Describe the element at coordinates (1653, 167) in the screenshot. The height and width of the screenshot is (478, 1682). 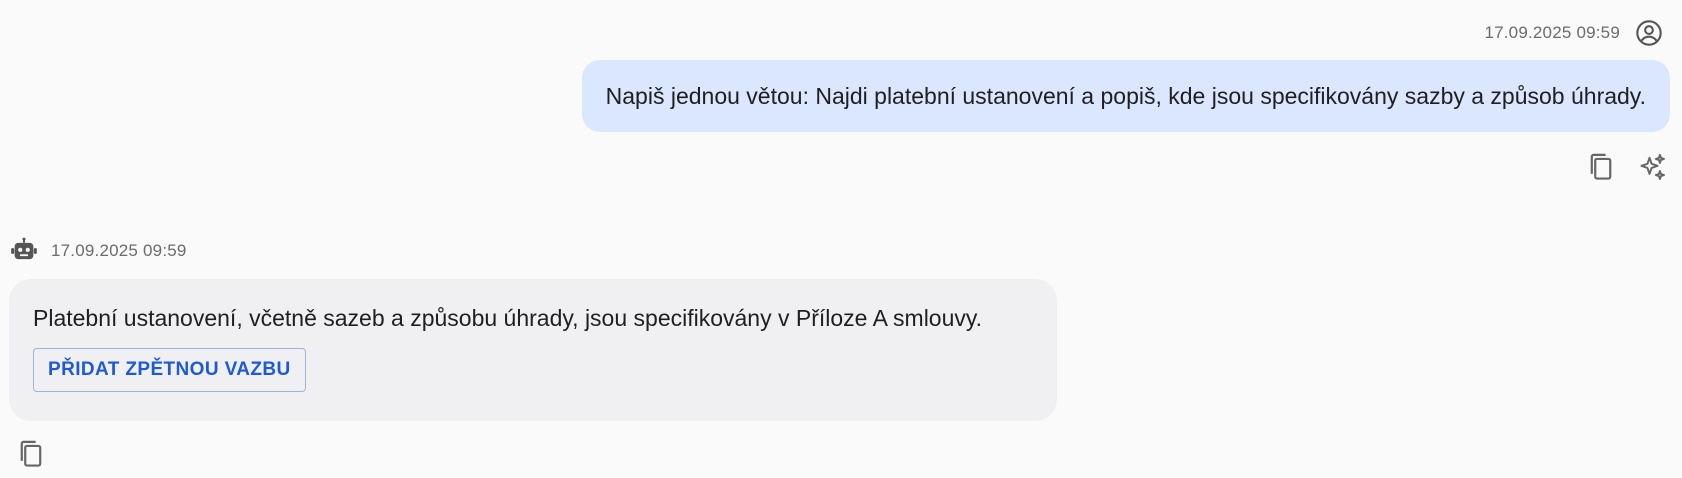
I see `sparkle-icon` at that location.